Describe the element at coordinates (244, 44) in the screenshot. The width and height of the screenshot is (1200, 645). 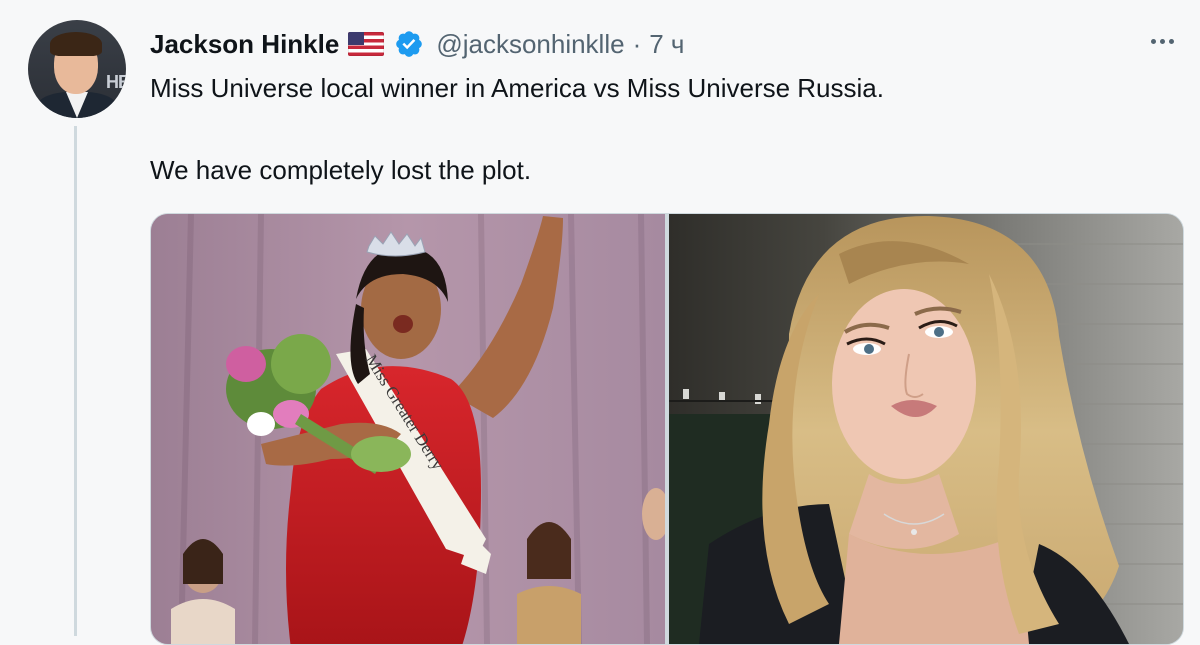
I see `author-name: Jackson Hinkle` at that location.